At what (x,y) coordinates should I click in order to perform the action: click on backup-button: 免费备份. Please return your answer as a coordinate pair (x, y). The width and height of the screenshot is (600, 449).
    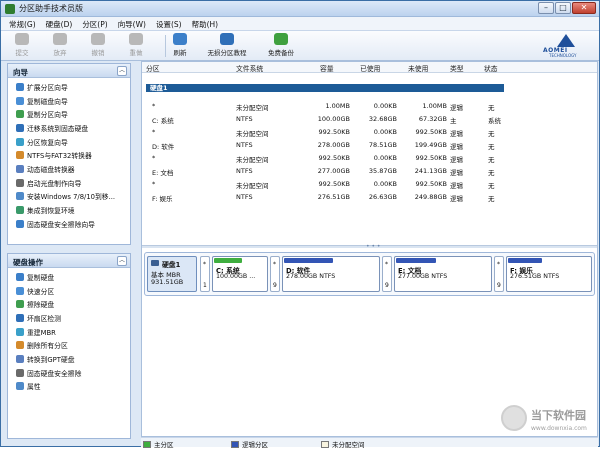
    Looking at the image, I should click on (281, 45).